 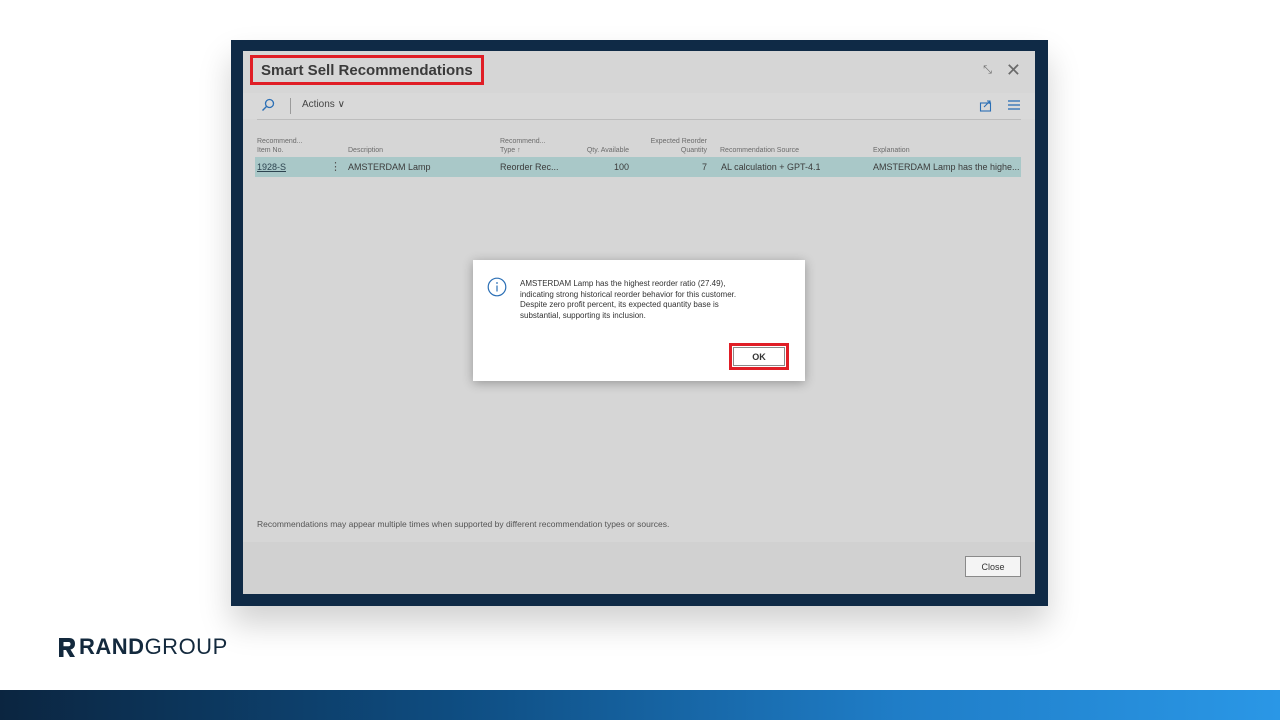 What do you see at coordinates (365, 150) in the screenshot?
I see `column-header-description: Description` at bounding box center [365, 150].